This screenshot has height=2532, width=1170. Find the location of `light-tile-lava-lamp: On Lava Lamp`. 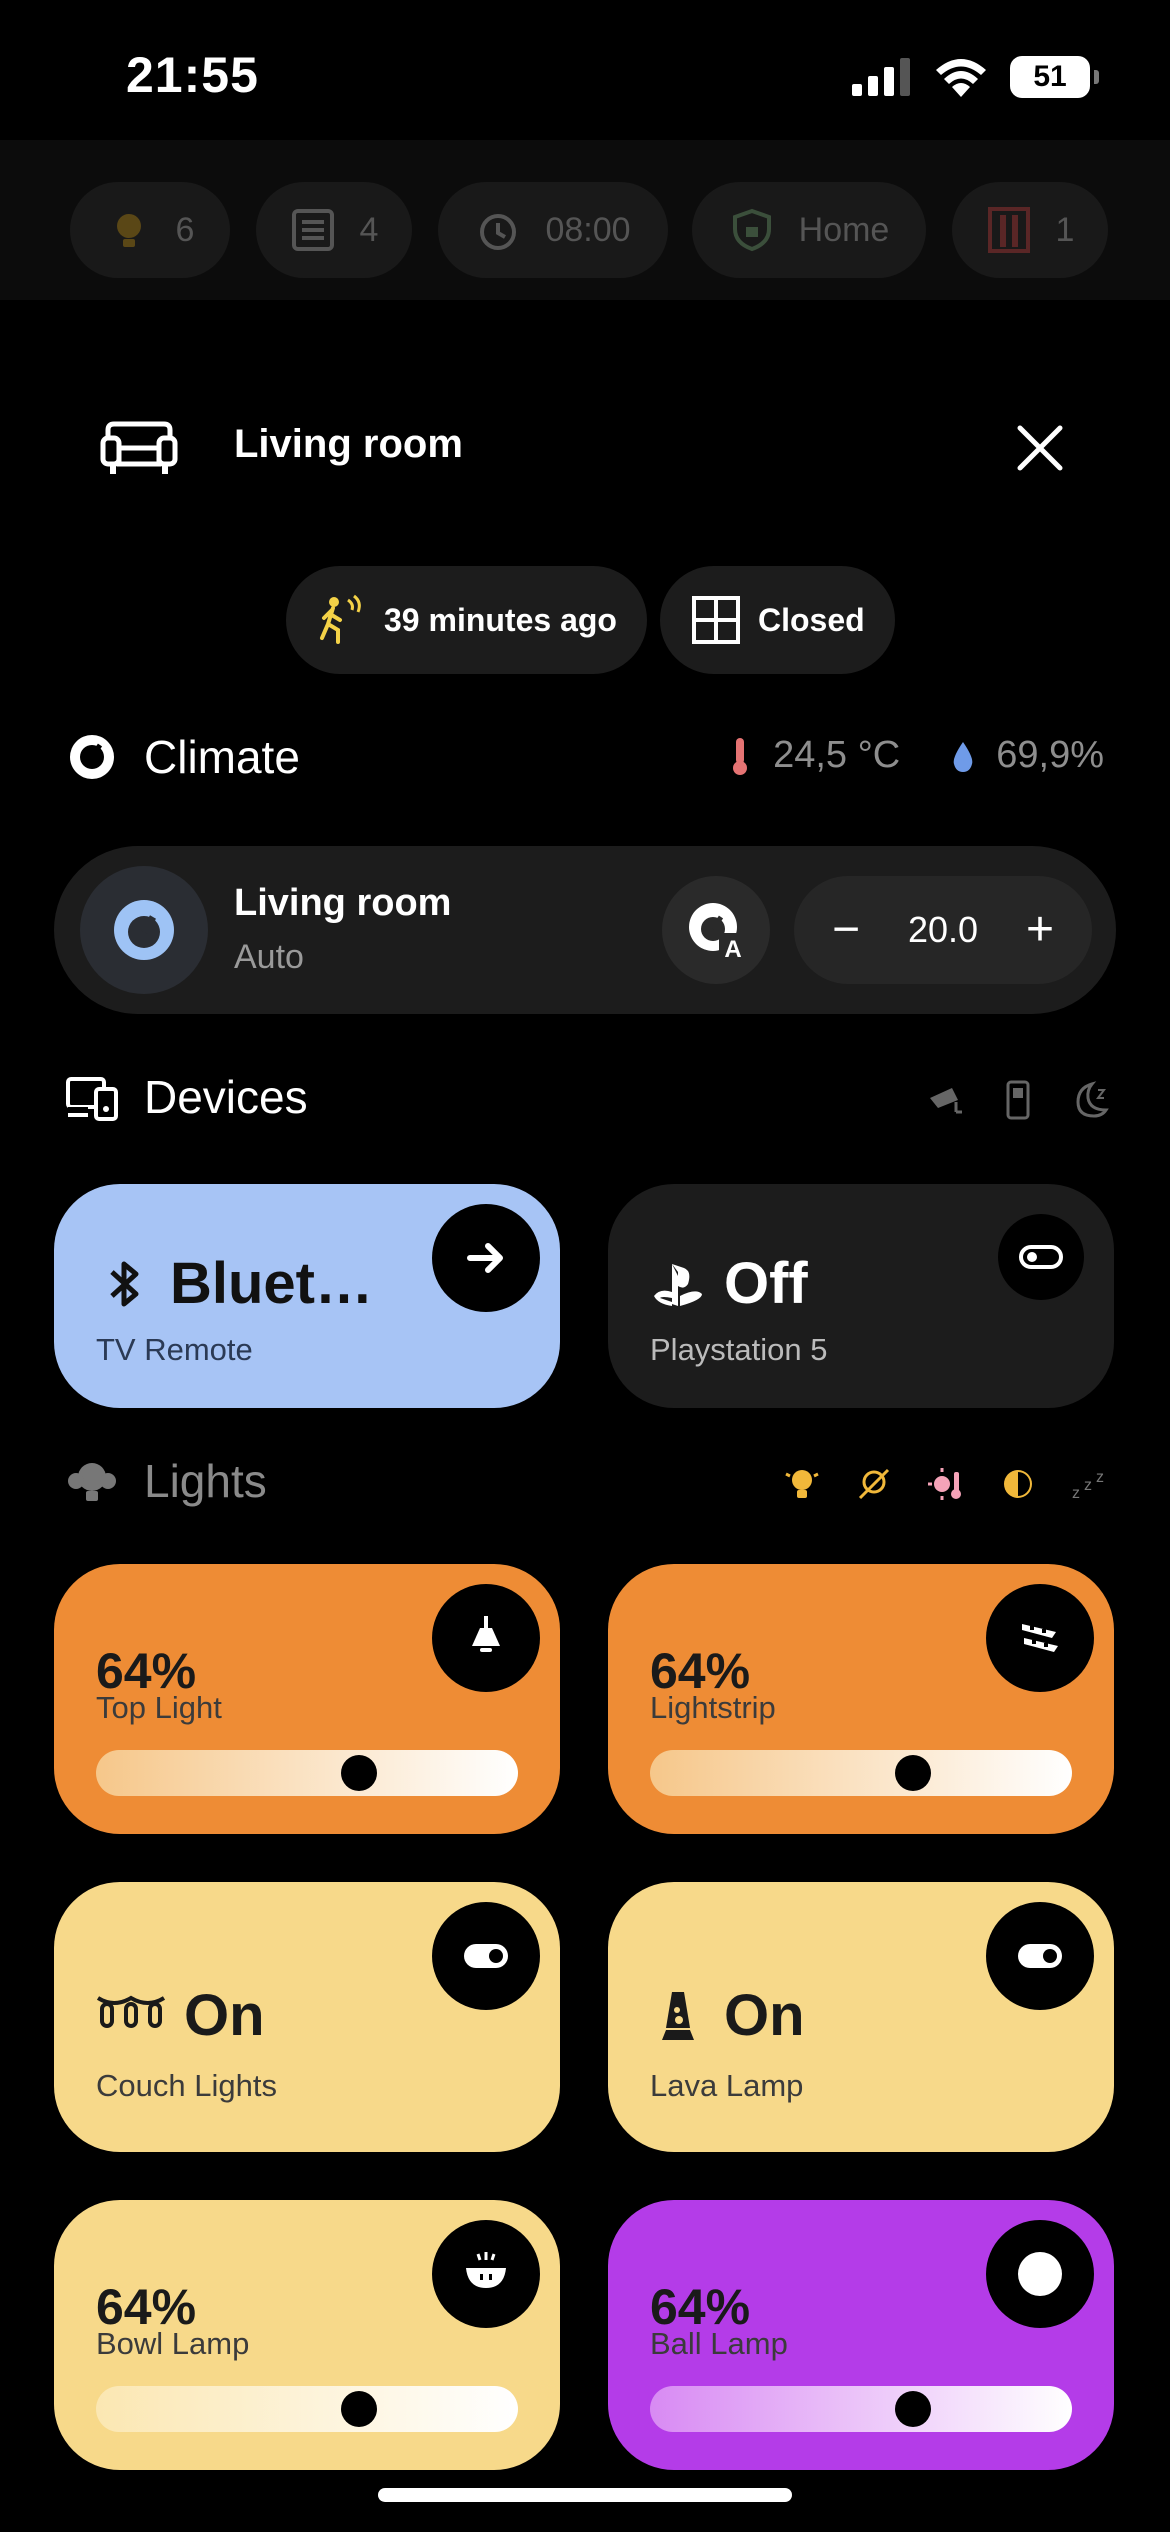

light-tile-lava-lamp: On Lava Lamp is located at coordinates (861, 2017).